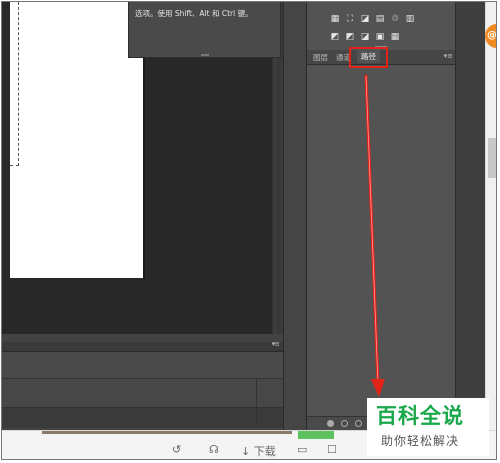 The image size is (500, 463). I want to click on annotation-arrow, so click(374, 235).